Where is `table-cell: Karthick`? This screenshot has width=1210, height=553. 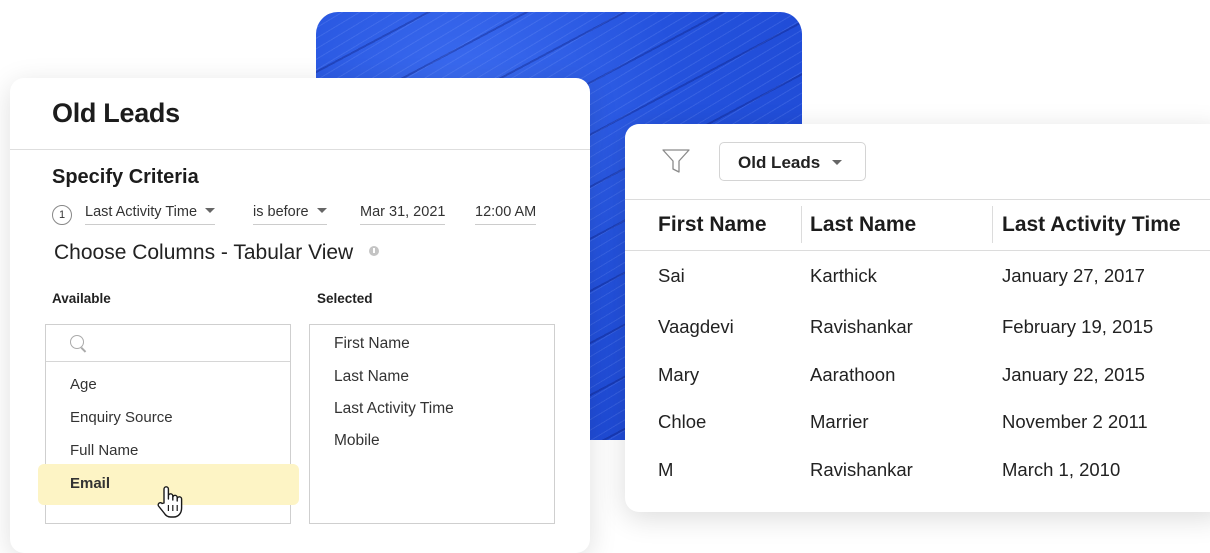
table-cell: Karthick is located at coordinates (843, 275).